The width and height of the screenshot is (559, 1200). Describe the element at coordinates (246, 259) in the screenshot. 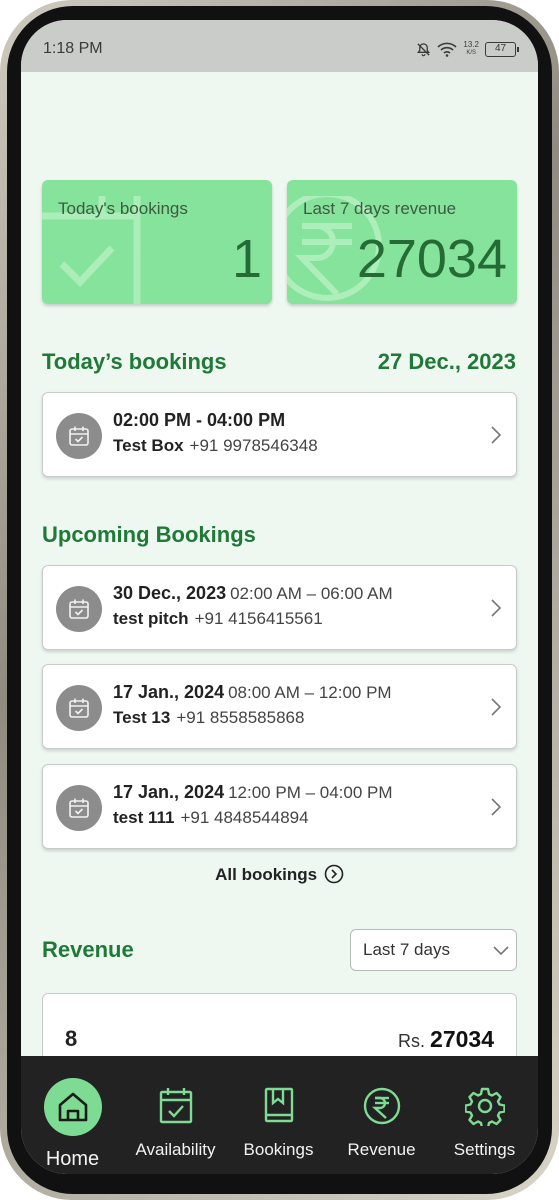

I see `todays-bookings-value: 1` at that location.